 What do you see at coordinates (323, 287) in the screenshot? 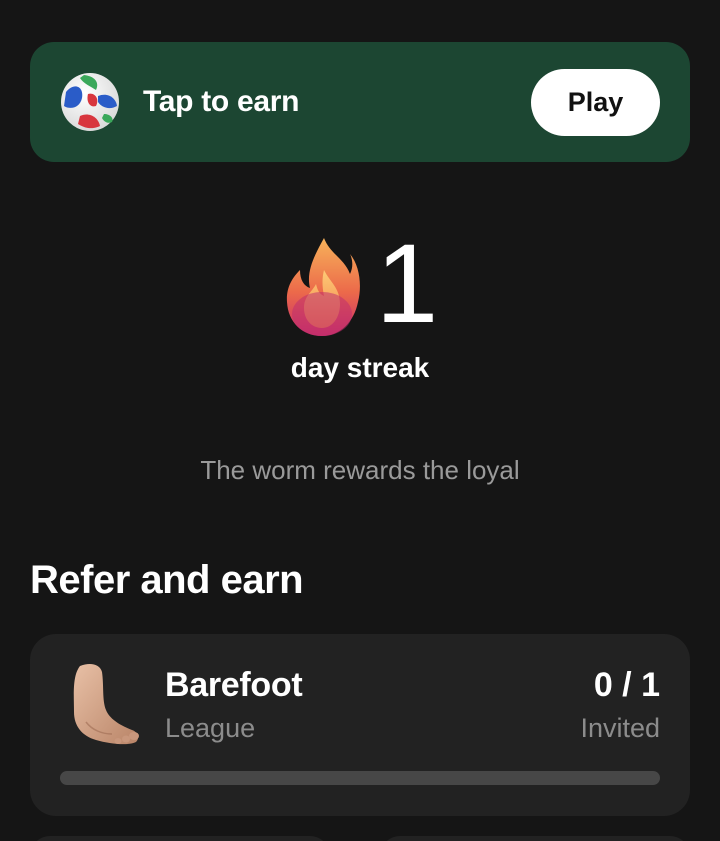
I see `fire-icon` at bounding box center [323, 287].